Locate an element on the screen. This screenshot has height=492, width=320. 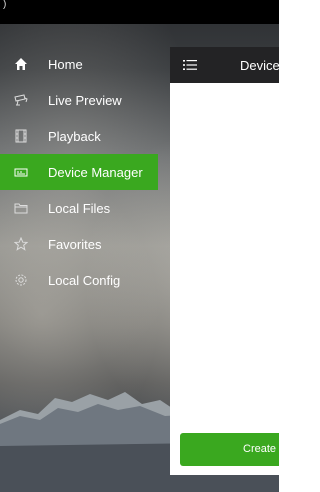
device-icon is located at coordinates (21, 172).